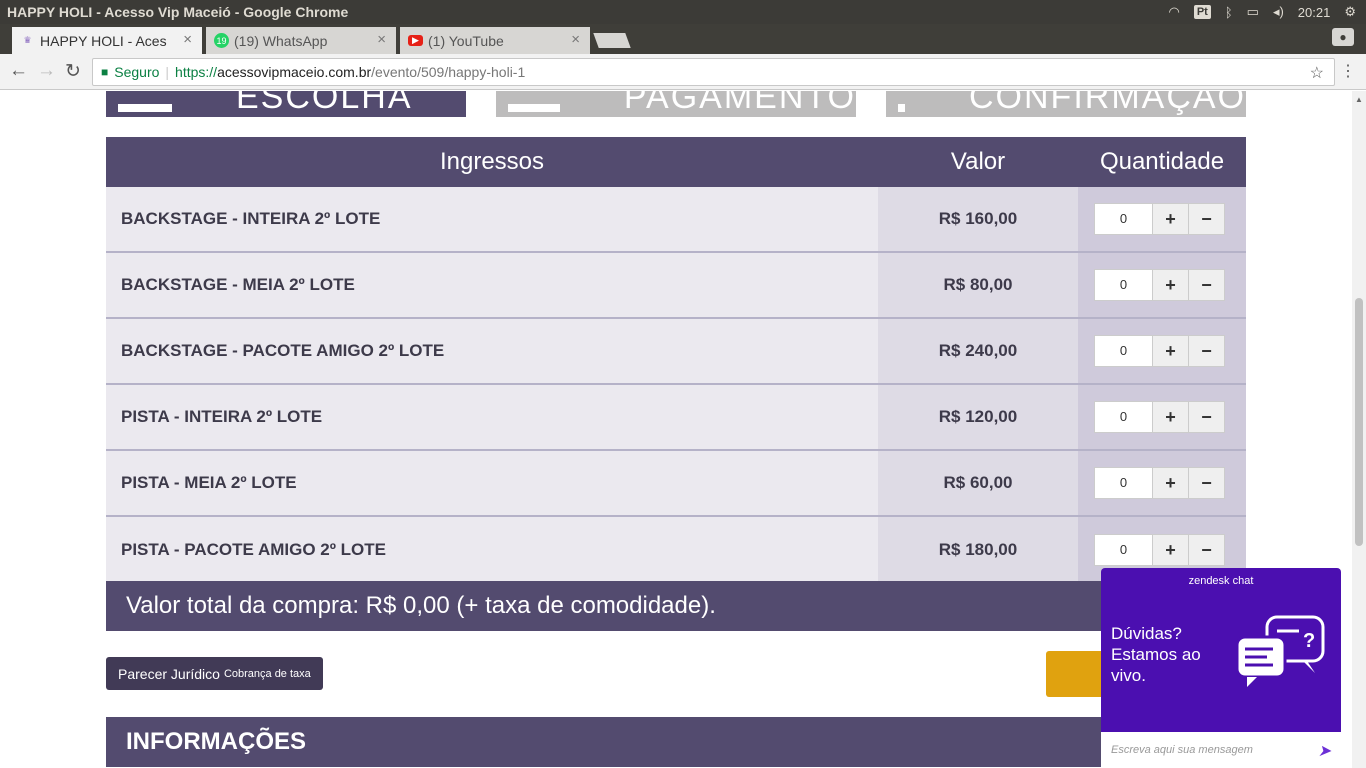 The width and height of the screenshot is (1366, 768). Describe the element at coordinates (1314, 12) in the screenshot. I see `clock: 20:21` at that location.